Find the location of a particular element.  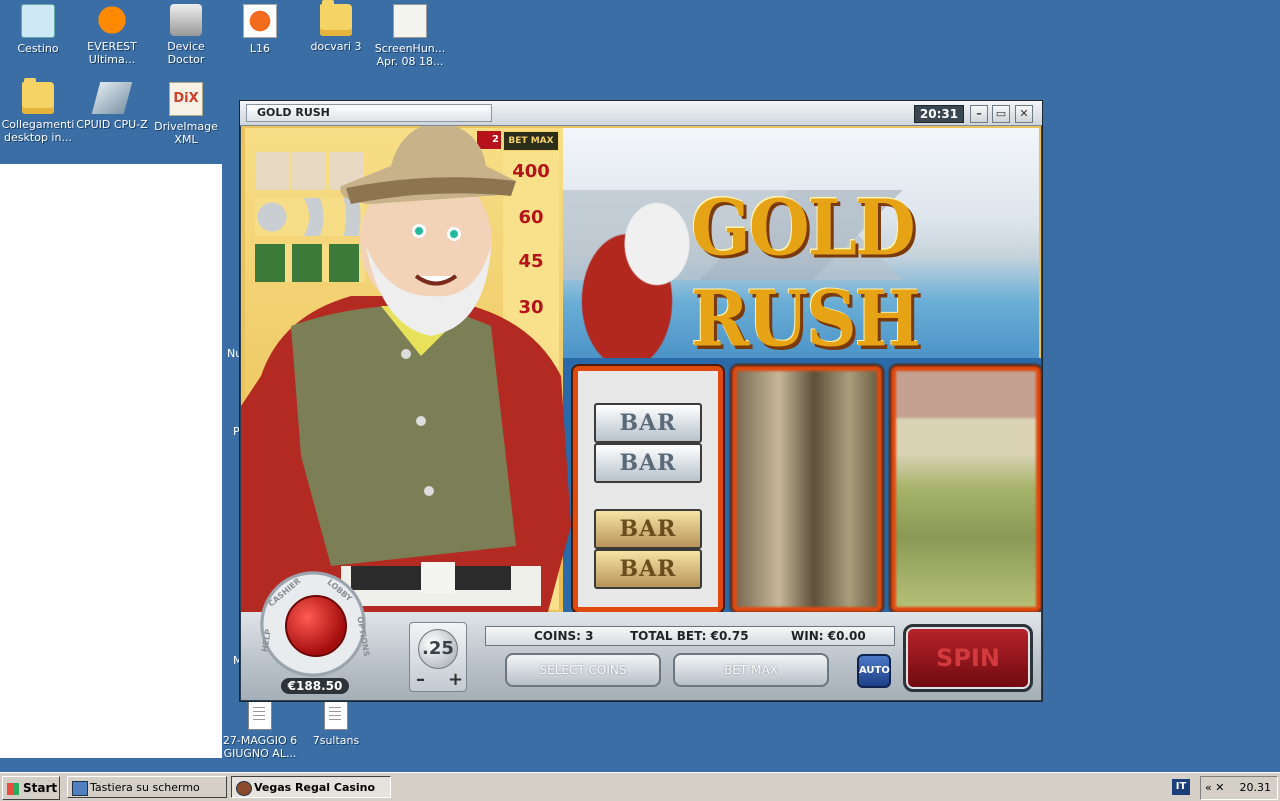

taskbar-item-vegas-regal: Vegas Regal Casino is located at coordinates (311, 787).